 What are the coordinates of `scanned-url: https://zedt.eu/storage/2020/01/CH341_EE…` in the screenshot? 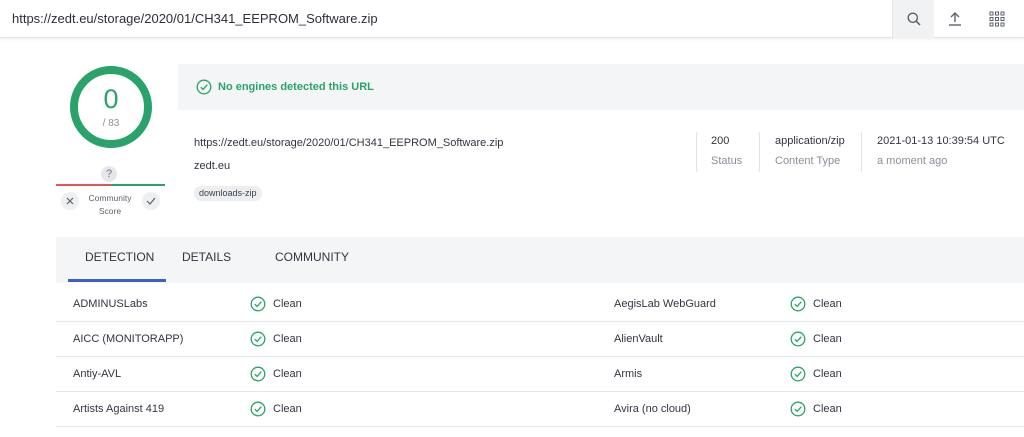 It's located at (349, 143).